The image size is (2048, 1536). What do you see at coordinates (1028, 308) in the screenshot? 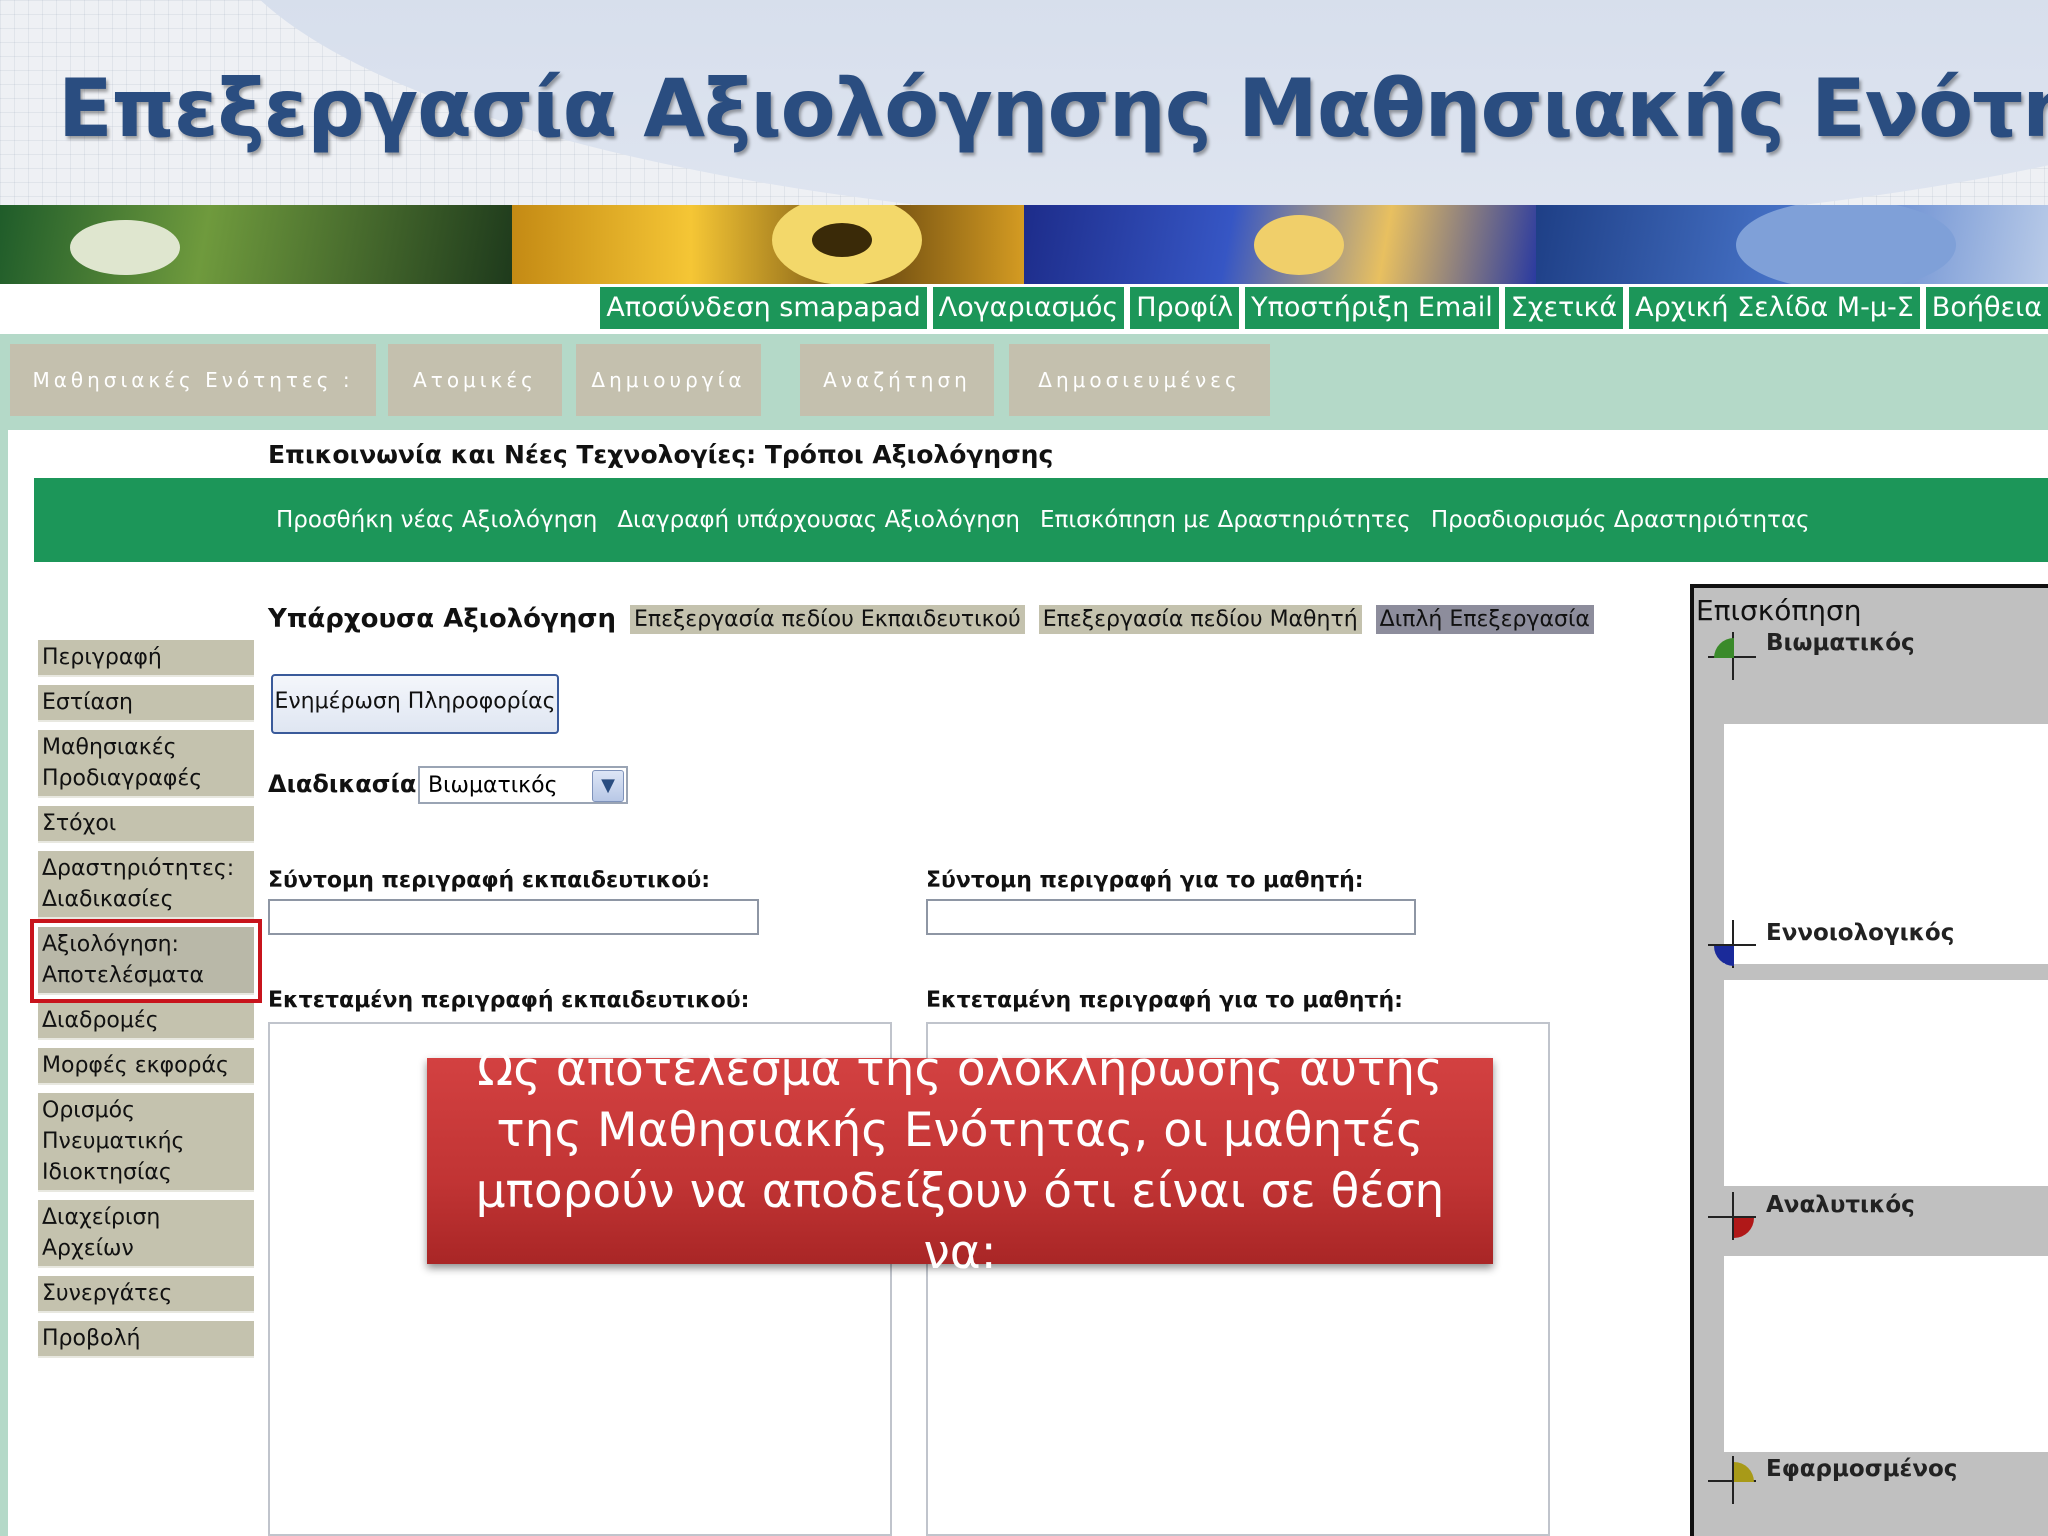
I see `account-link: Λογαριασμός` at bounding box center [1028, 308].